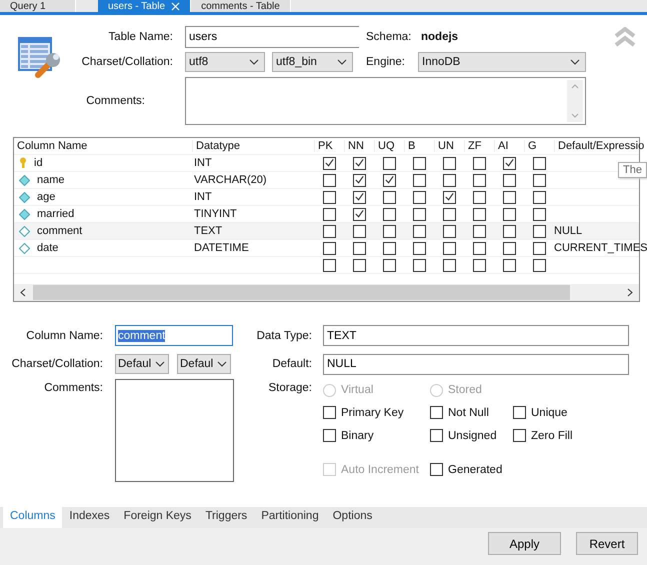 This screenshot has width=647, height=565. Describe the element at coordinates (329, 146) in the screenshot. I see `column-header: PK` at that location.